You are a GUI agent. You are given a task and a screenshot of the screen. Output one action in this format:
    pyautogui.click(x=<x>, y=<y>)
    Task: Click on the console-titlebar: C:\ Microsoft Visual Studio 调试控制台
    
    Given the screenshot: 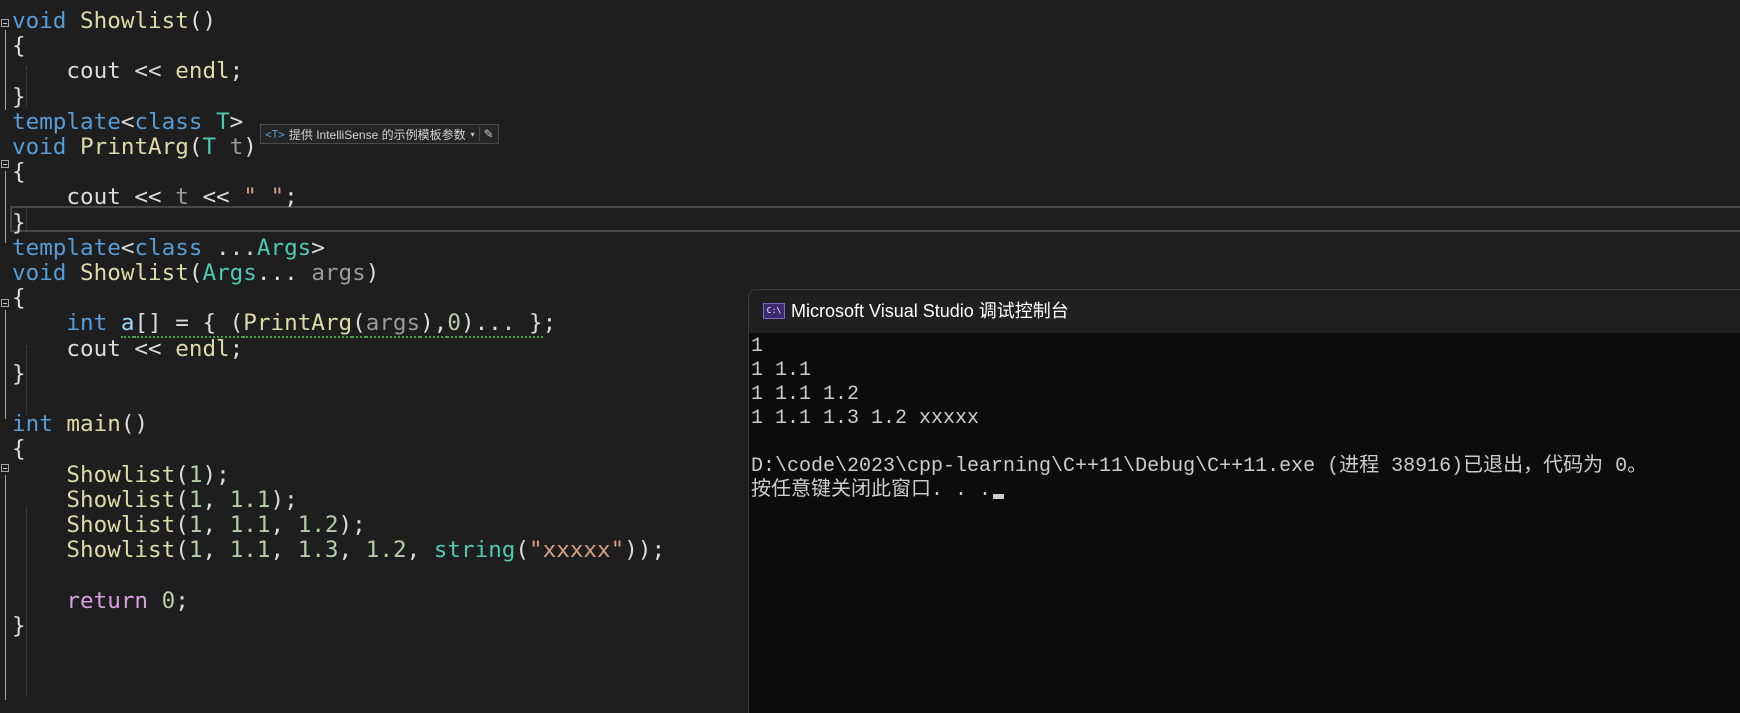 What is the action you would take?
    pyautogui.click(x=1244, y=311)
    